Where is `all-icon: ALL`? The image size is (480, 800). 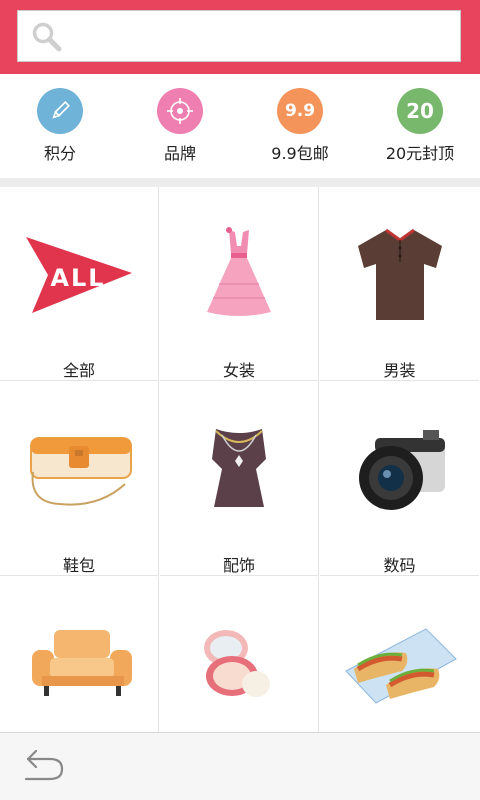
all-icon: ALL is located at coordinates (79, 275).